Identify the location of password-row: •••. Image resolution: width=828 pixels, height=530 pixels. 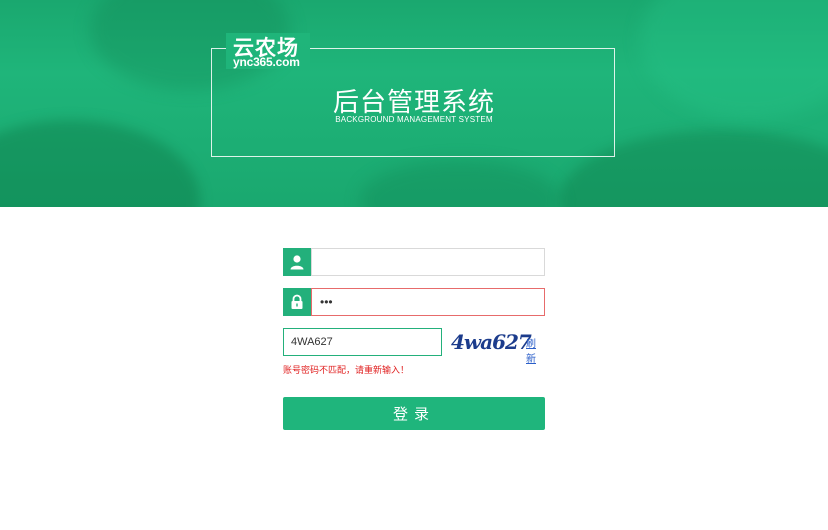
(414, 302).